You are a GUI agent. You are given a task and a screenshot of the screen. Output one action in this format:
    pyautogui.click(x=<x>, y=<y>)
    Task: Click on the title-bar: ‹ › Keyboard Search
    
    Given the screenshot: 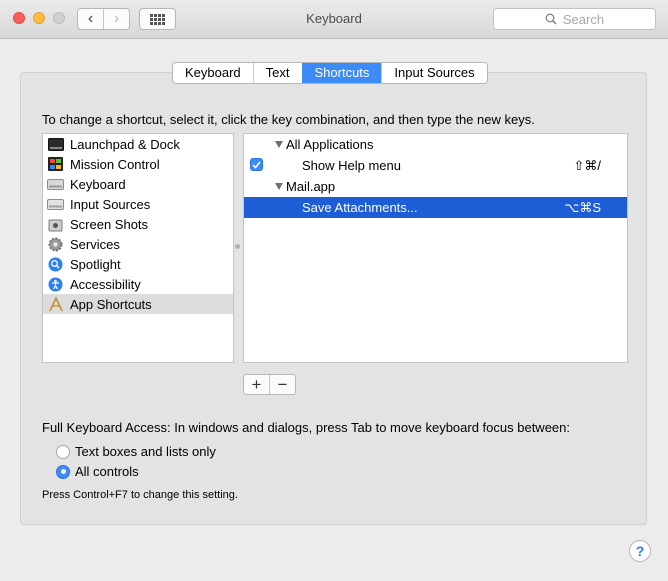 What is the action you would take?
    pyautogui.click(x=334, y=19)
    